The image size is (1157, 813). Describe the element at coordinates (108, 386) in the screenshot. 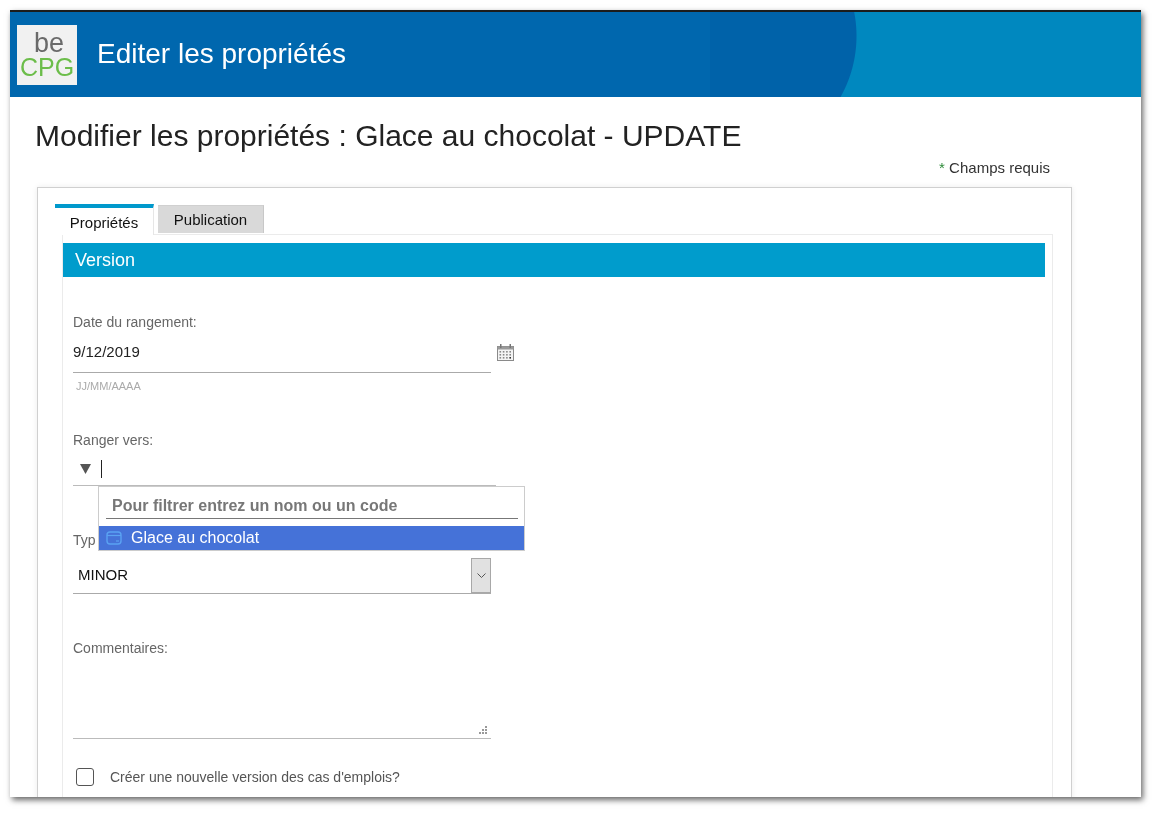

I see `field-hint: JJ/MM/AAAA` at that location.